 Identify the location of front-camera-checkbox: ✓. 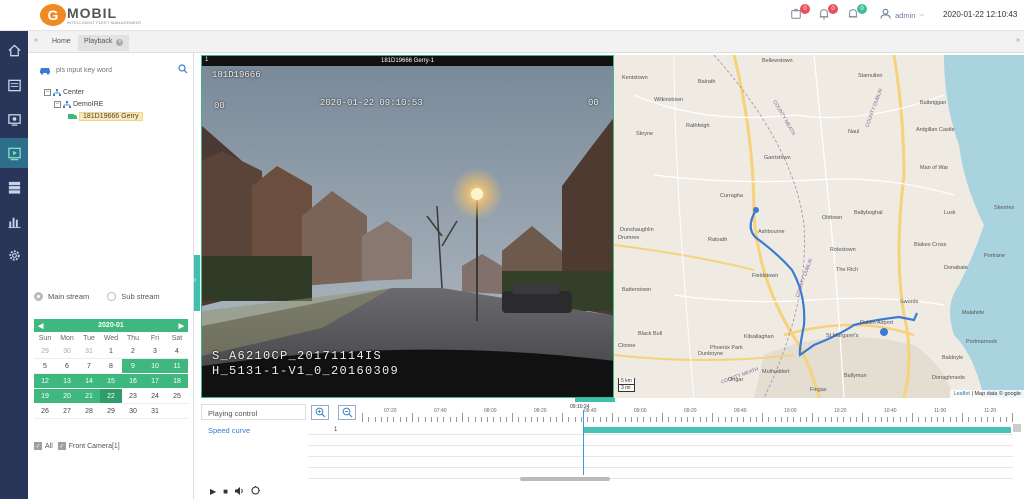
(61, 446).